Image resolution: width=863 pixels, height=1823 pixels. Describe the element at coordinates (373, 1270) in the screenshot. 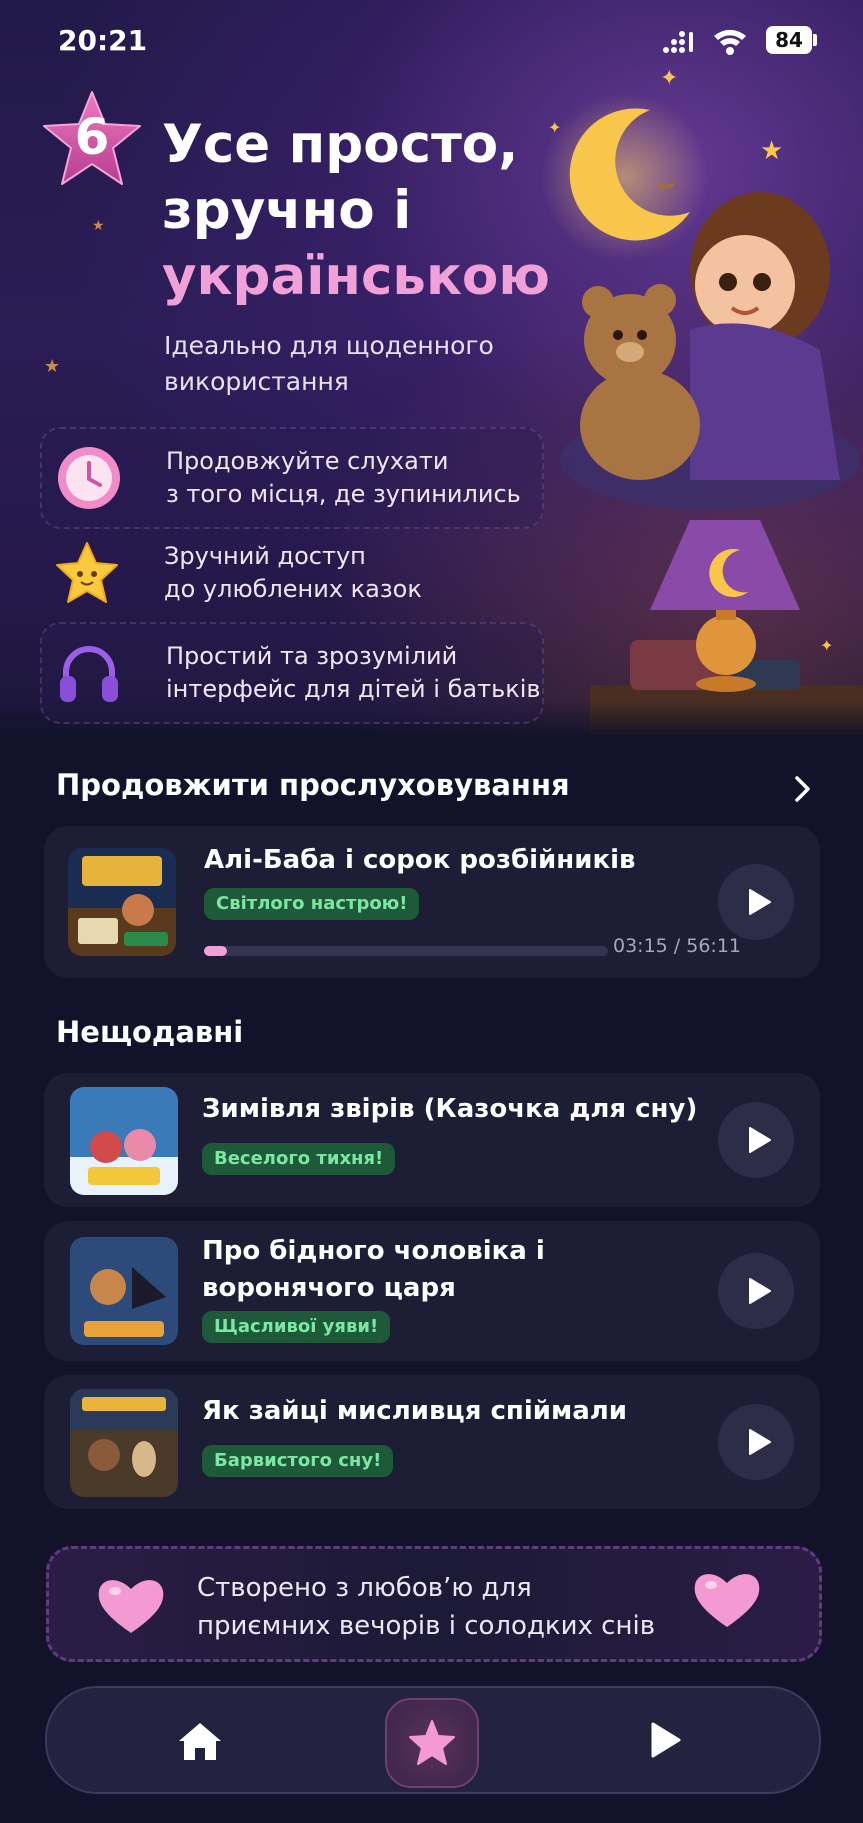

I see `story-title: Про бідного чоловіка і воронячого царя` at that location.